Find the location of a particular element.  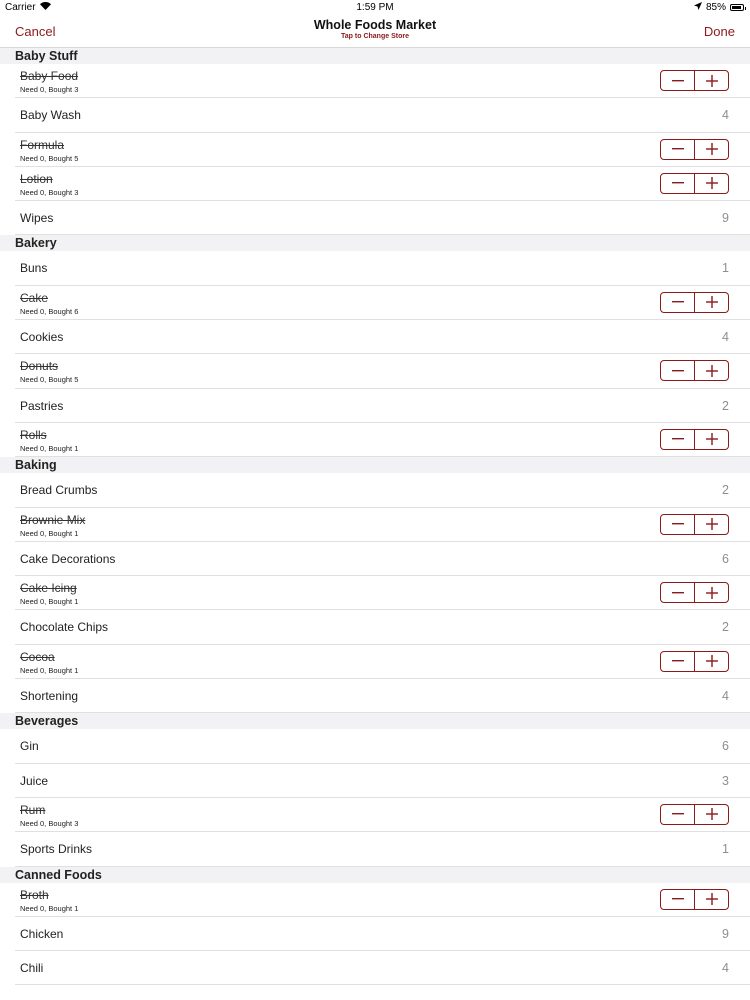

list-item: Chicken 9 is located at coordinates (375, 934).